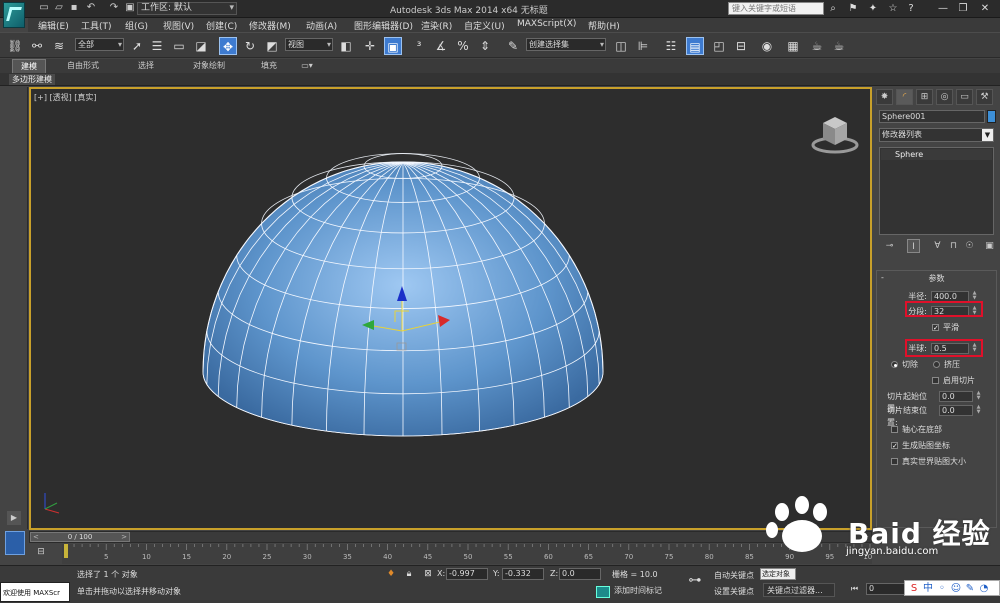 The height and width of the screenshot is (603, 1000). I want to click on minimize-icon: —, so click(943, 8).